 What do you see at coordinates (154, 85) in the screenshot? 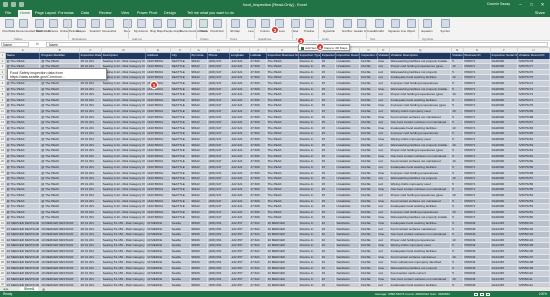
I see `callout-1: 1` at bounding box center [154, 85].